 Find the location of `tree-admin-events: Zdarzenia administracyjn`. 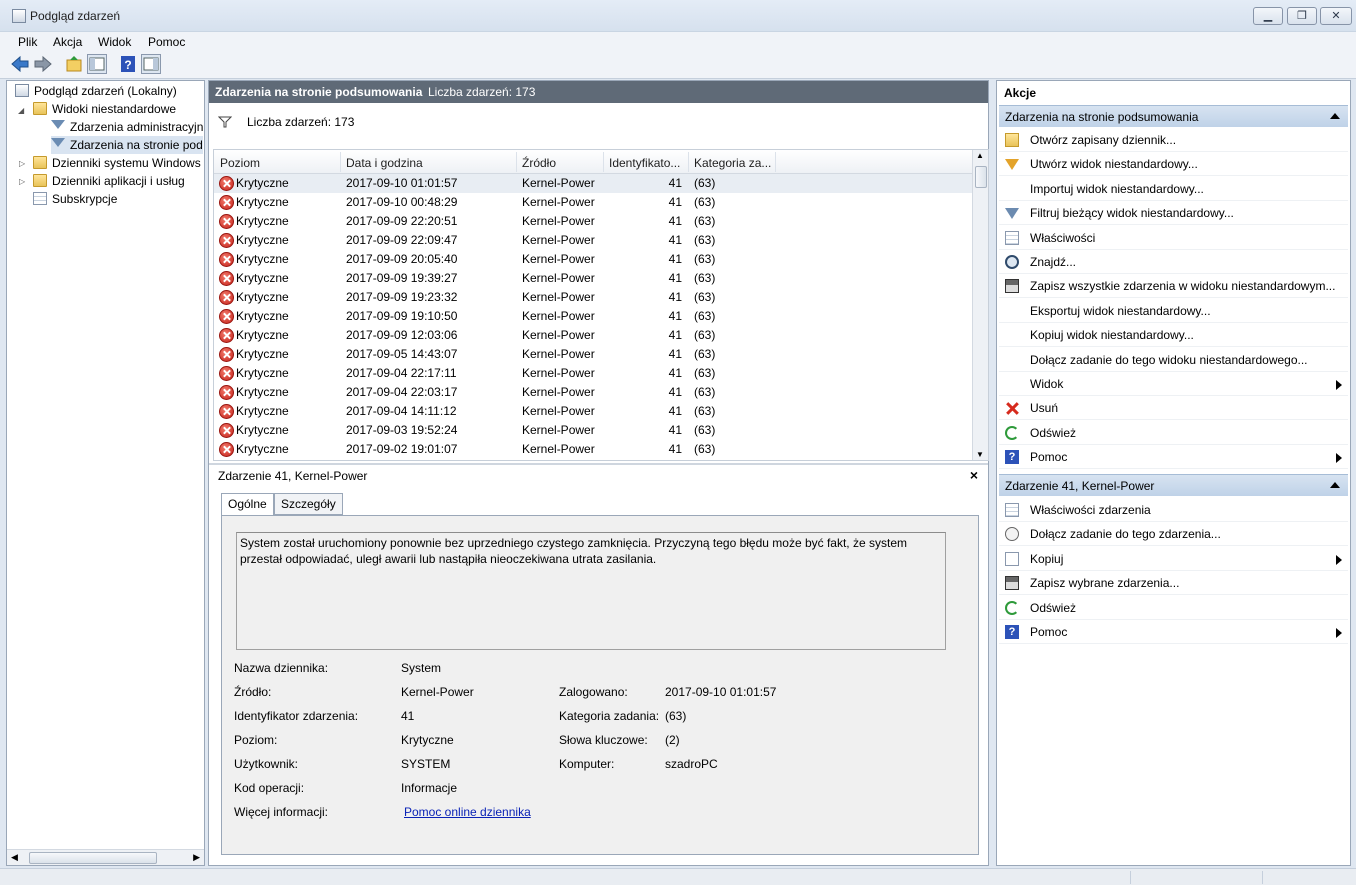

tree-admin-events: Zdarzenia administracyjn is located at coordinates (127, 127).